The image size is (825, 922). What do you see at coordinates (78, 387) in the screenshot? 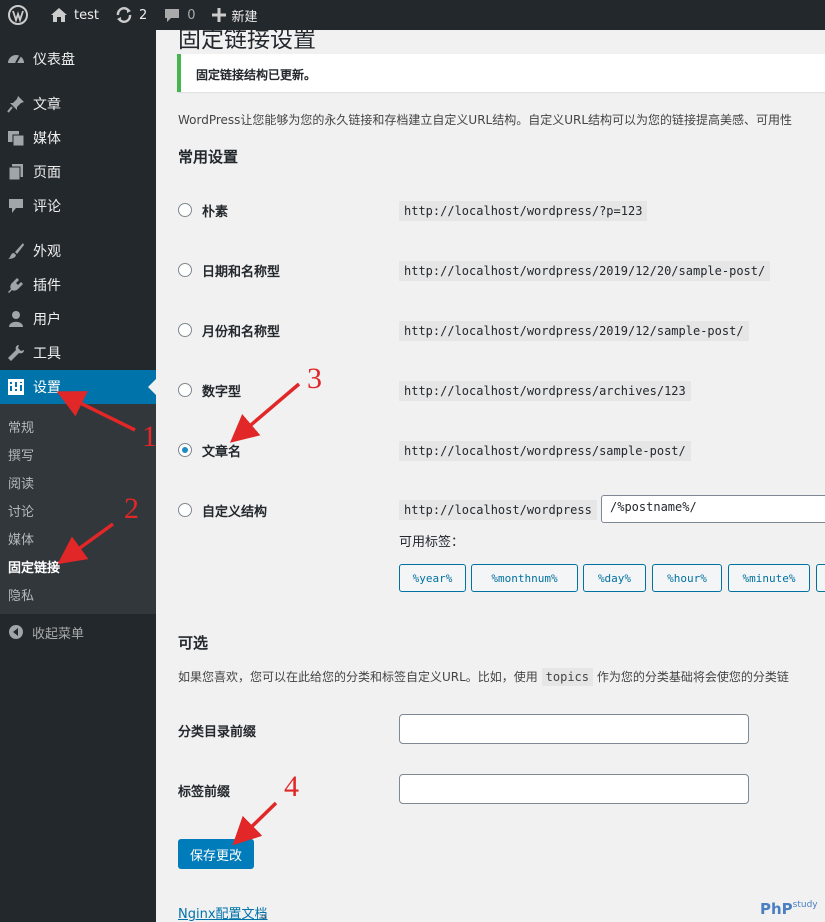
I see `menu-settings: 设置` at bounding box center [78, 387].